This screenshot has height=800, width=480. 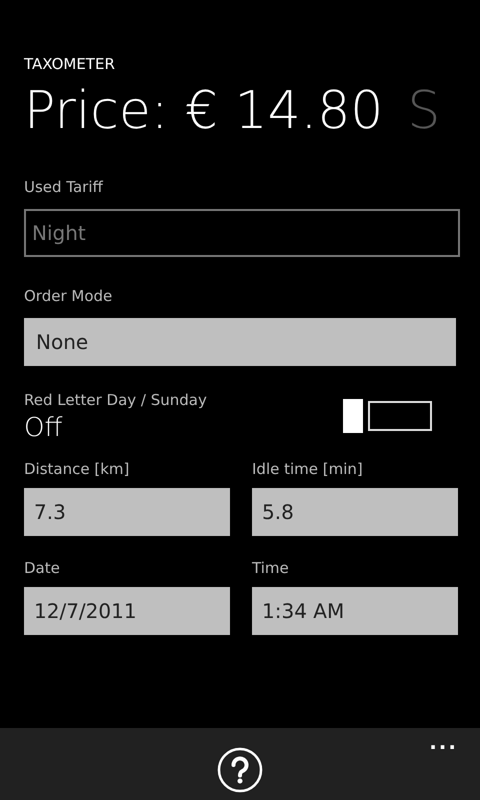 I want to click on toggle-label: Red Letter Day / Sunday, so click(x=115, y=400).